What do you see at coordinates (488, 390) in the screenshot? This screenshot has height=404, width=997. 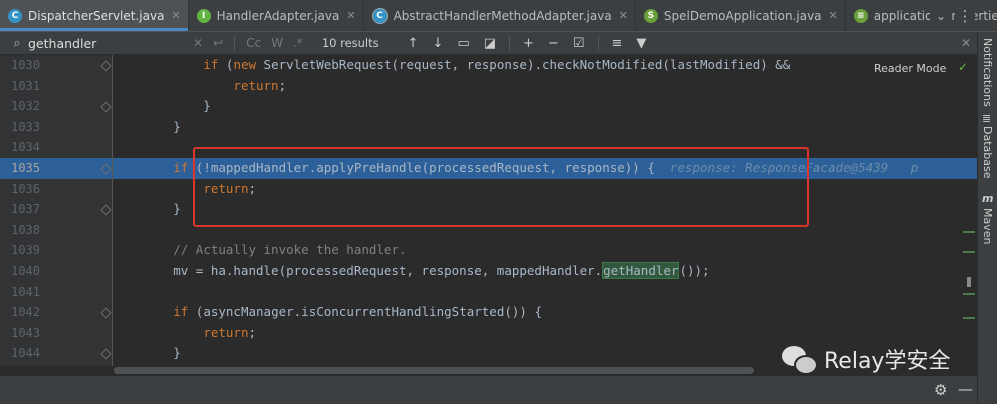 I see `bottom-tool-bar: ⚙ —` at bounding box center [488, 390].